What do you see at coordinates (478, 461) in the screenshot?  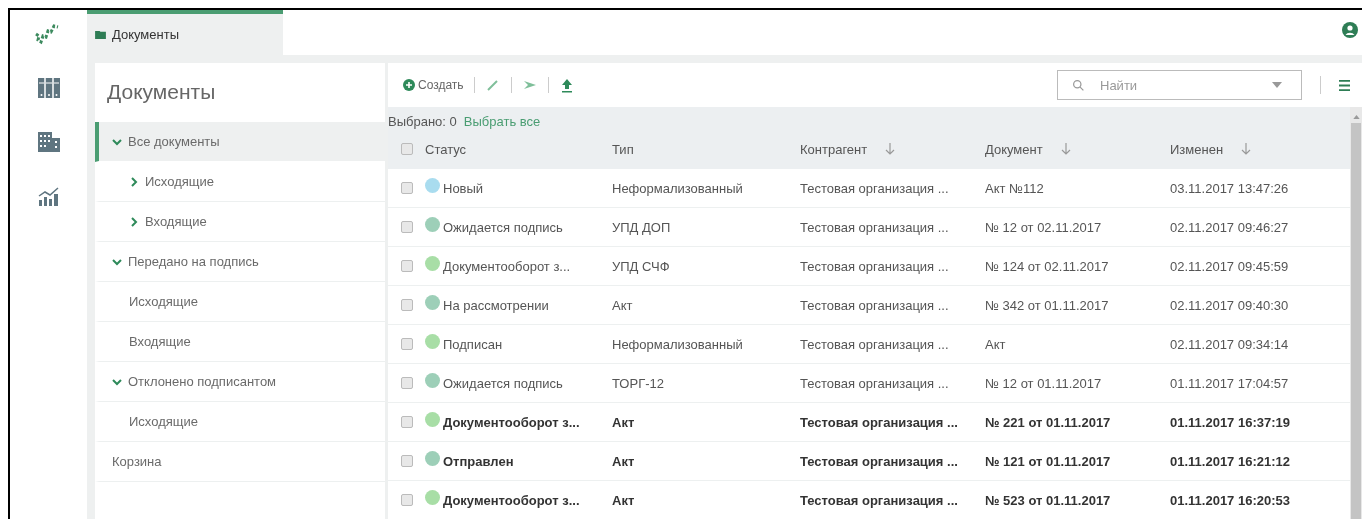 I see `status-text: Отправлен` at bounding box center [478, 461].